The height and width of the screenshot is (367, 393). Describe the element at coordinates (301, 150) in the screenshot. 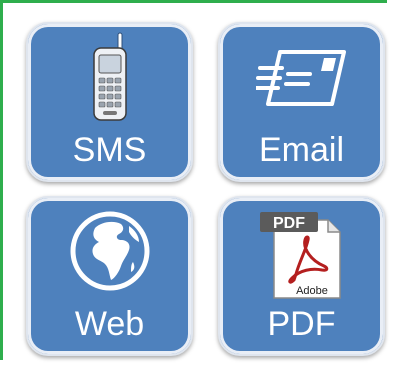

I see `email-label: Email` at that location.